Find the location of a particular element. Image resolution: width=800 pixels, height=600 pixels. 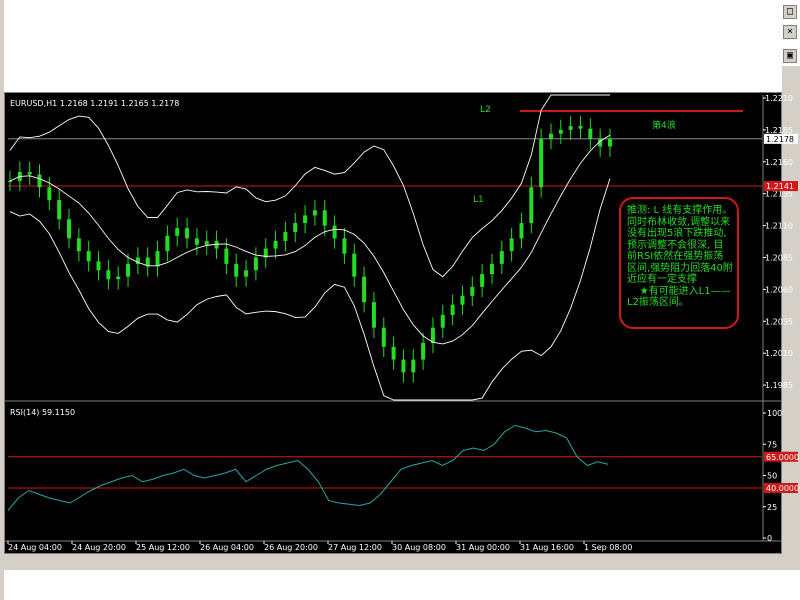

time-tick-label: 25 Aug 12:00 is located at coordinates (163, 547).